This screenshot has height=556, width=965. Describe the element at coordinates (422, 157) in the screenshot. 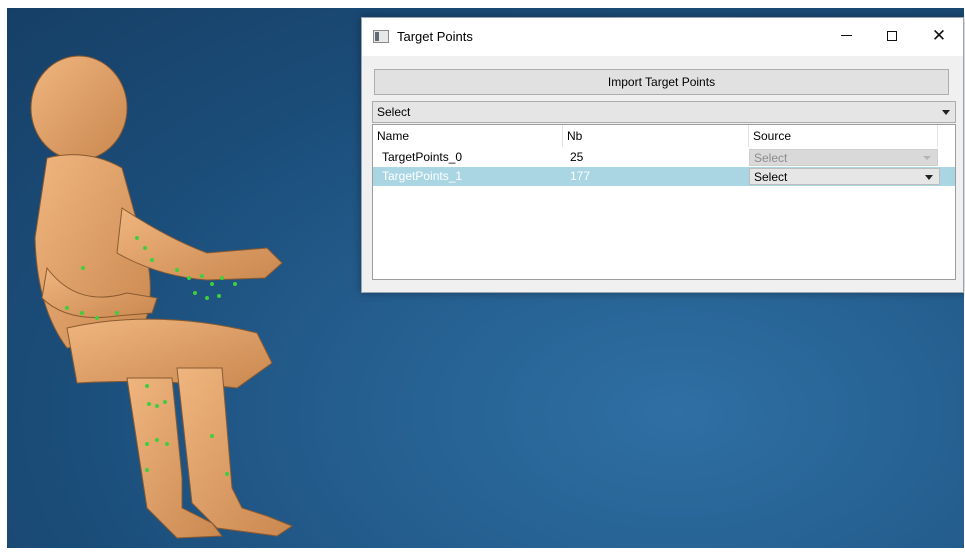

I see `row-name: TargetPoints_0` at that location.